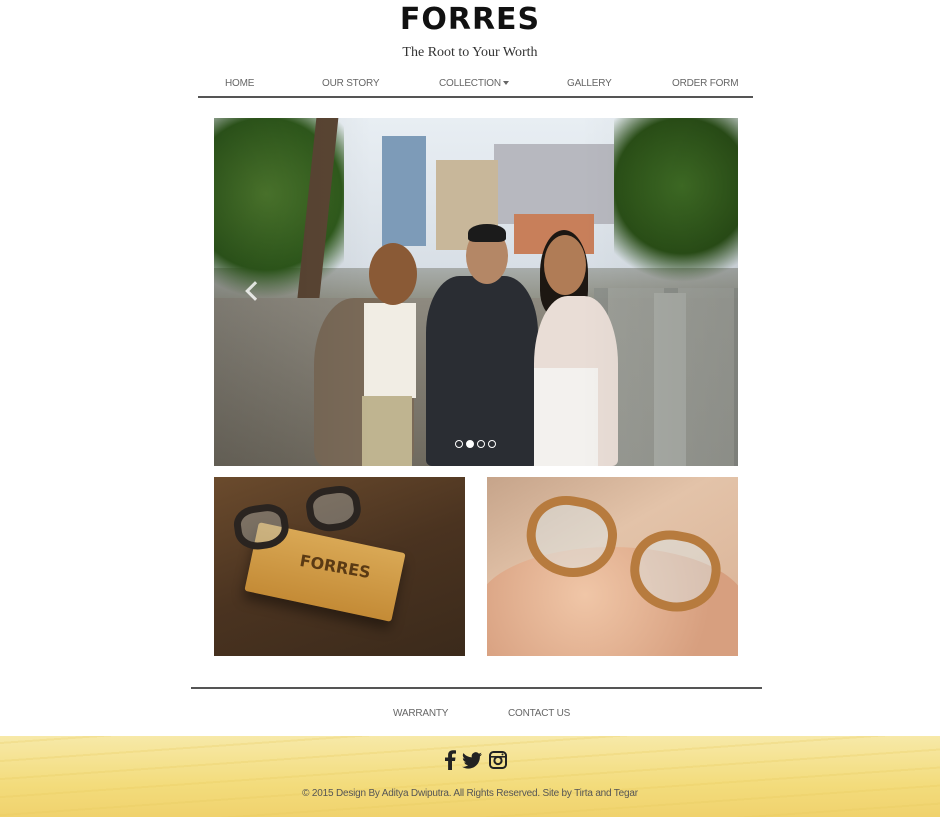 The image size is (940, 817). Describe the element at coordinates (470, 52) in the screenshot. I see `brand-tagline: The Root to Your Worth` at that location.